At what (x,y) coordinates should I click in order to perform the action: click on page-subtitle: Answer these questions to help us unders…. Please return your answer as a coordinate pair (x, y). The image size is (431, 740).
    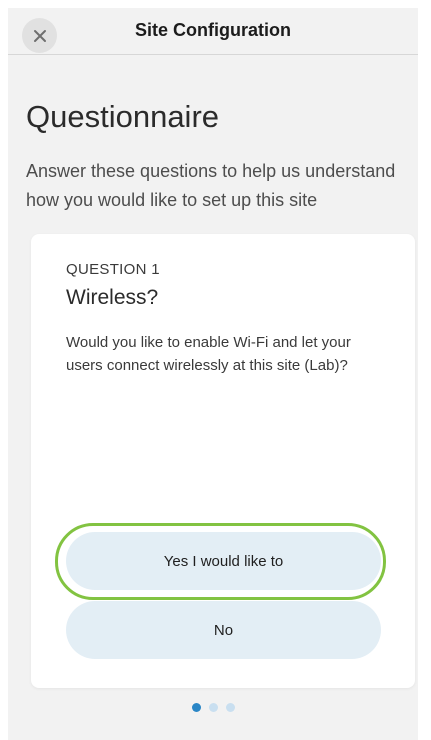
    Looking at the image, I should click on (211, 185).